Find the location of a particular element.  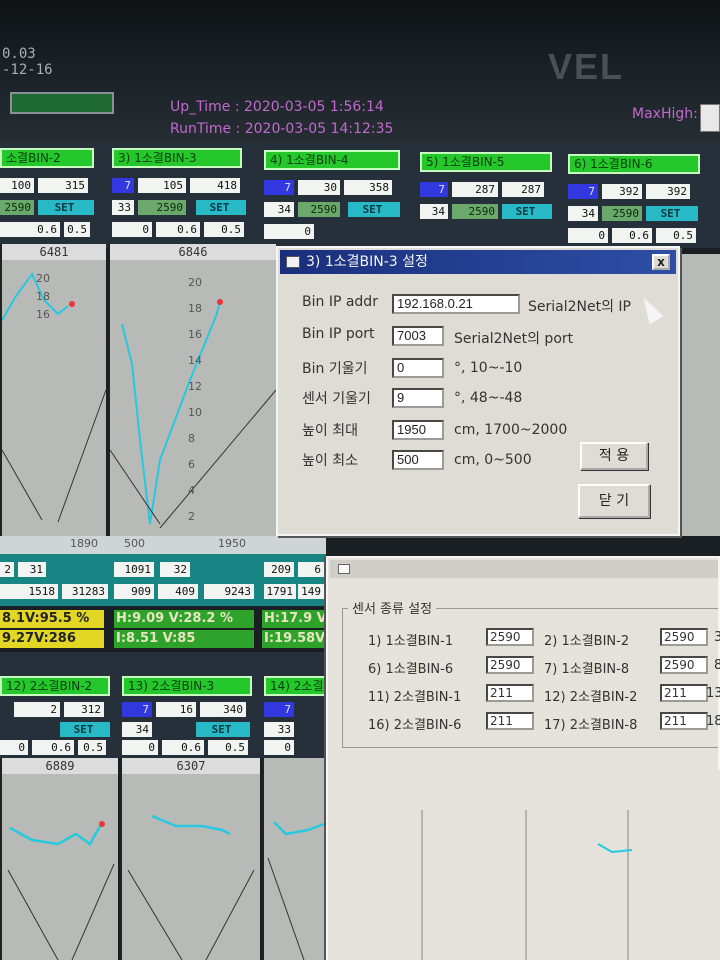

bin-cell: 287 is located at coordinates (475, 189).